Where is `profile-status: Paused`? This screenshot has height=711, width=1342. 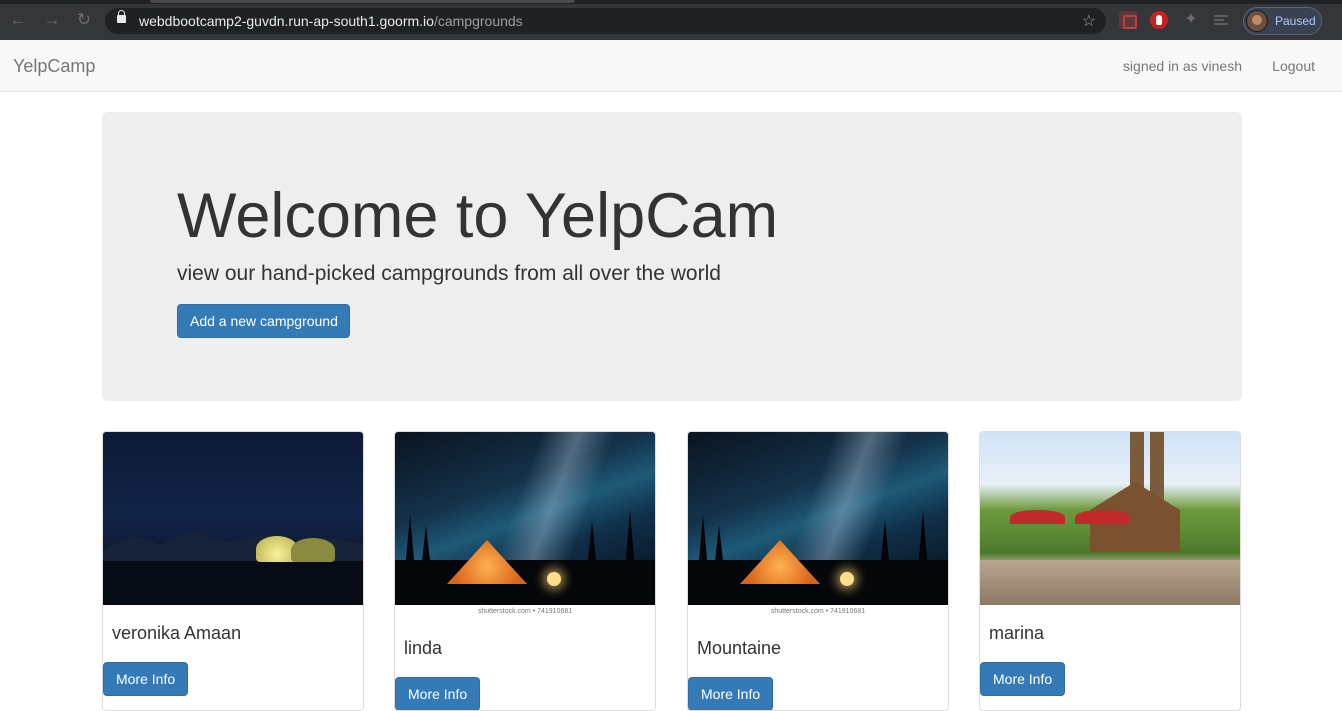 profile-status: Paused is located at coordinates (1295, 21).